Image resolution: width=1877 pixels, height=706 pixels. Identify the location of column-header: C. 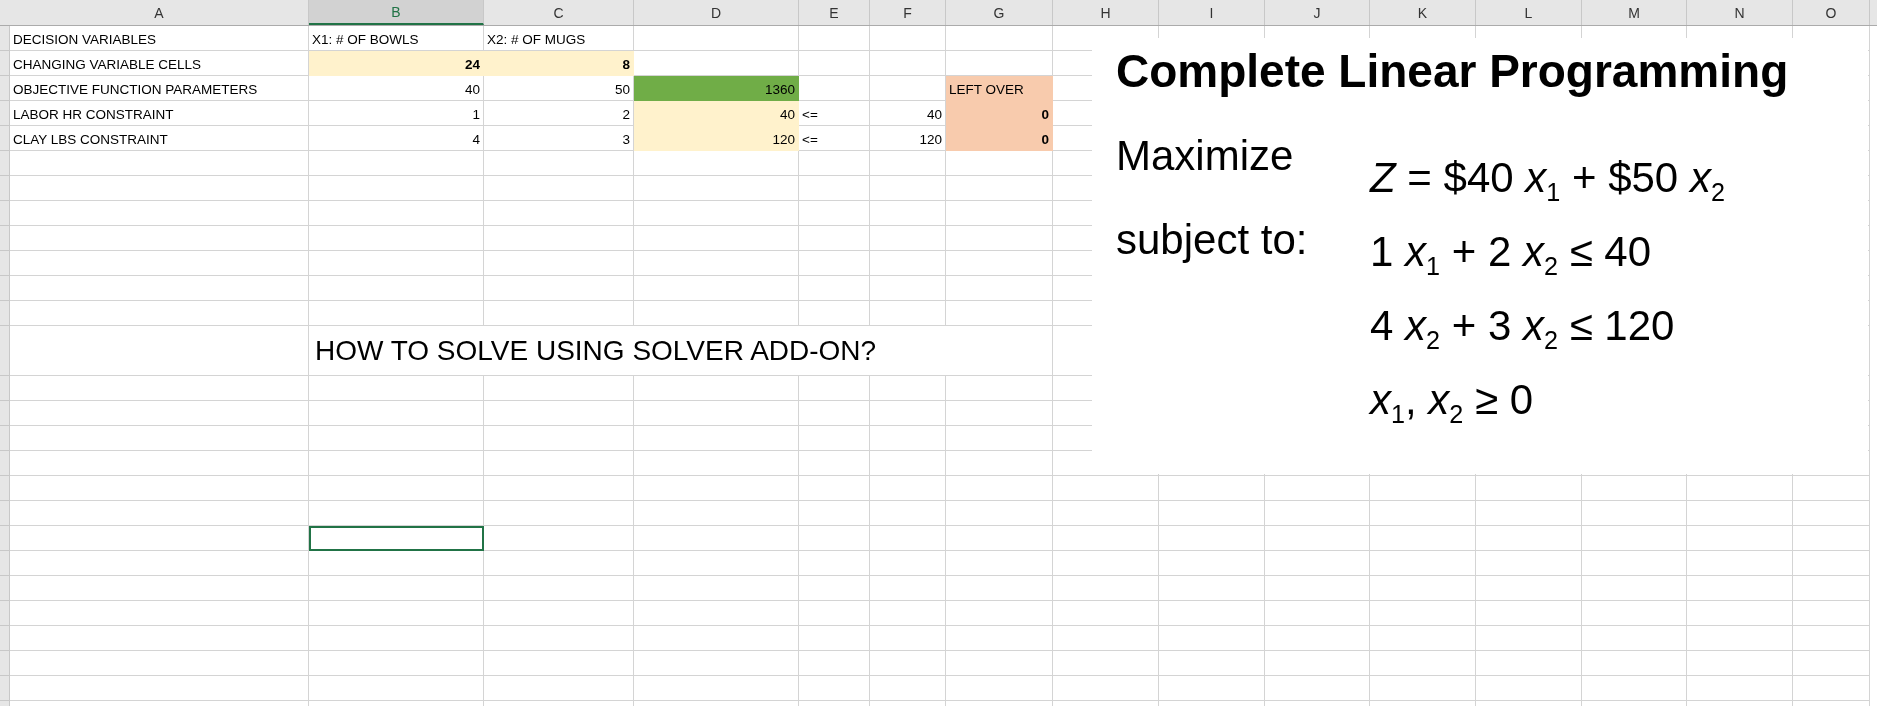
(559, 12).